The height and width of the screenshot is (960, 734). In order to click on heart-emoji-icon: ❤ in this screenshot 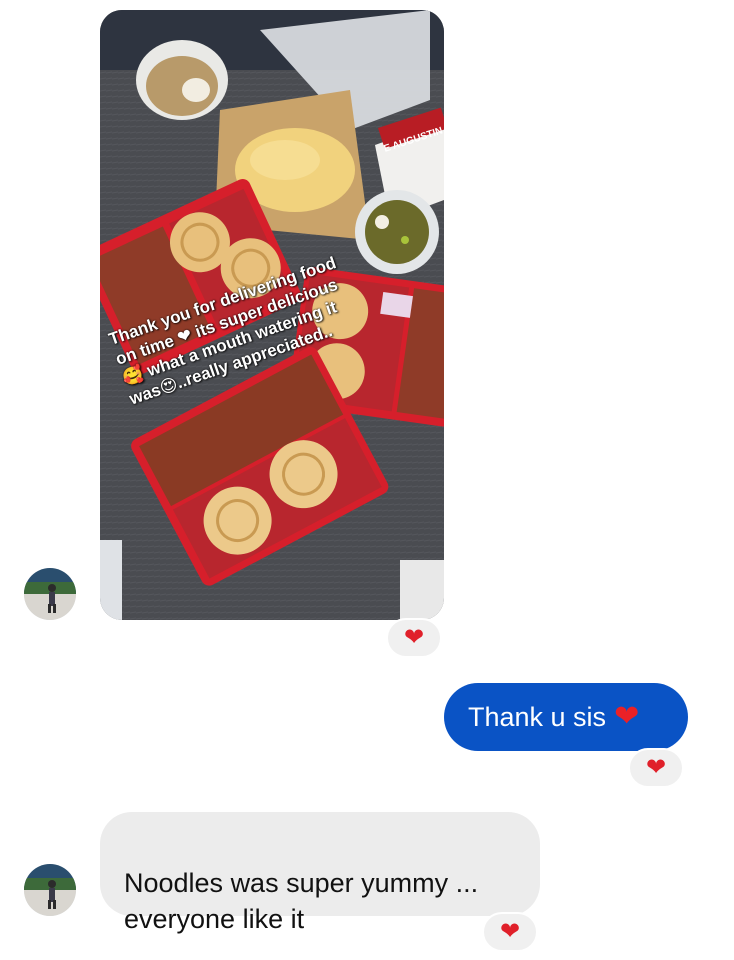, I will do `click(627, 716)`.